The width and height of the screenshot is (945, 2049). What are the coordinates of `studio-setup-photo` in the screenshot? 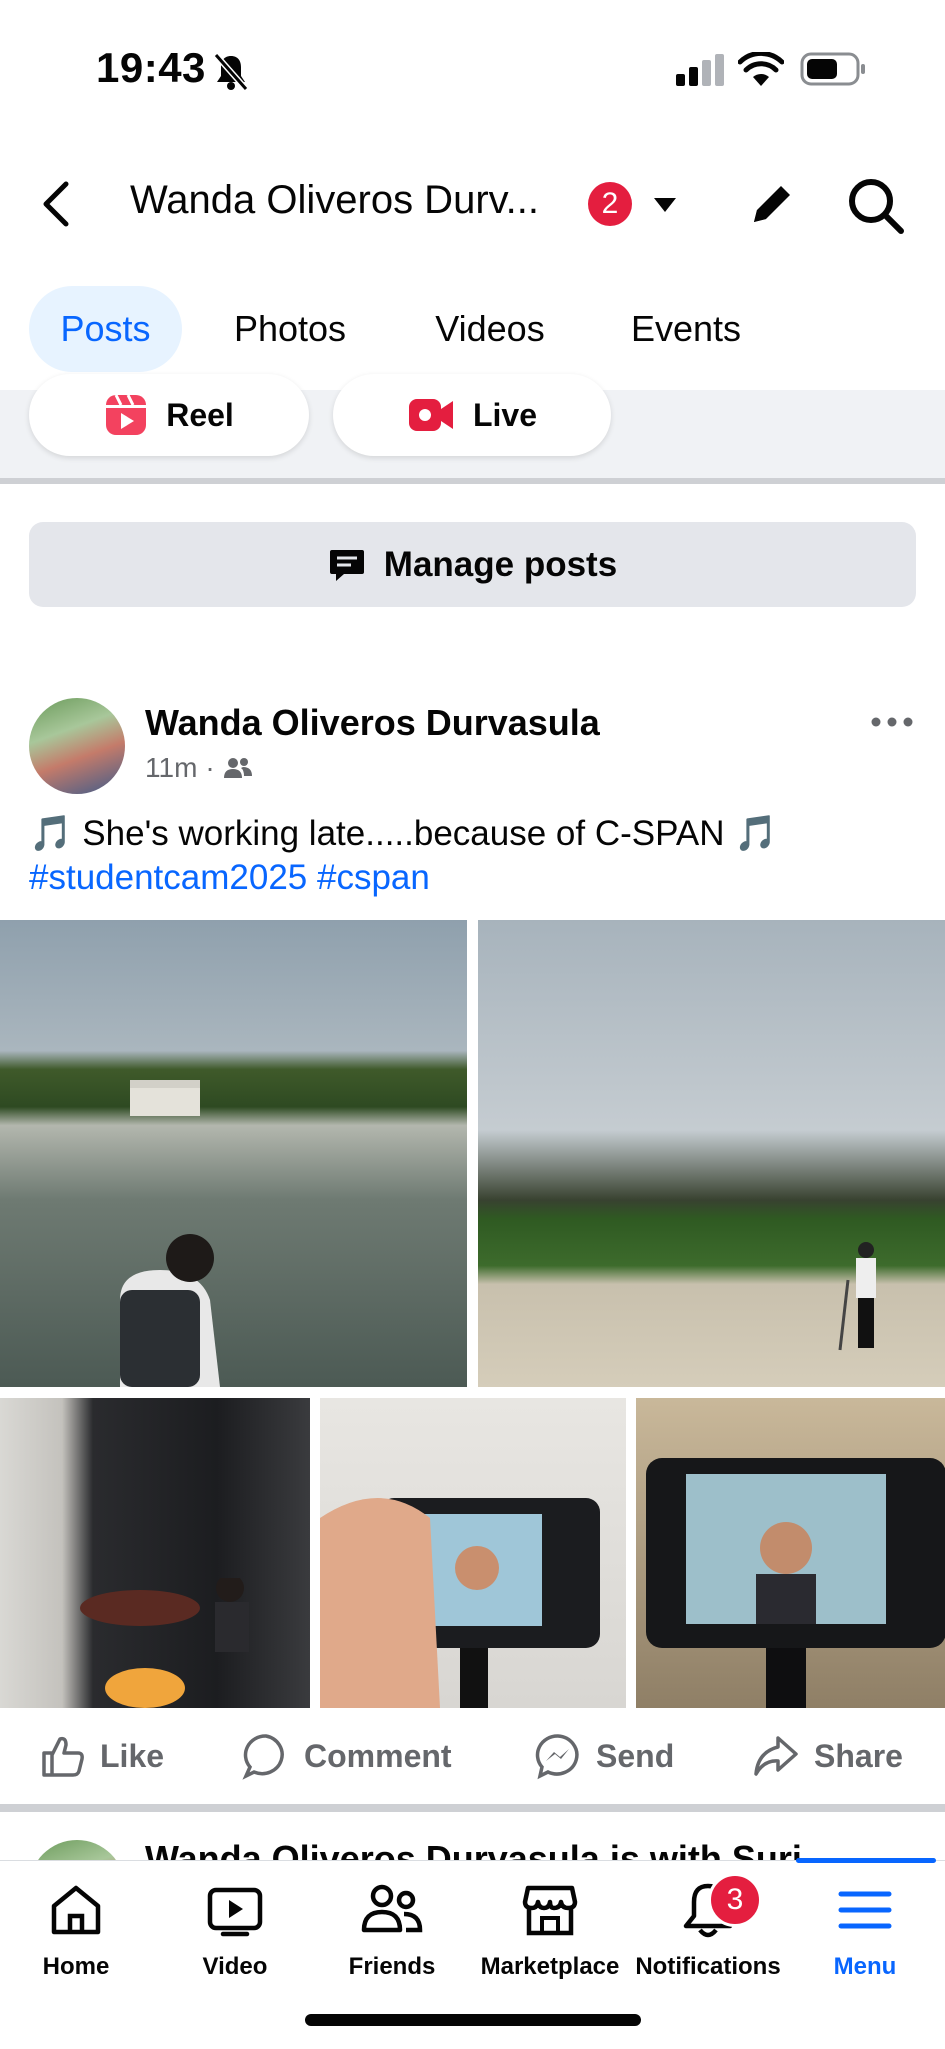 It's located at (155, 1553).